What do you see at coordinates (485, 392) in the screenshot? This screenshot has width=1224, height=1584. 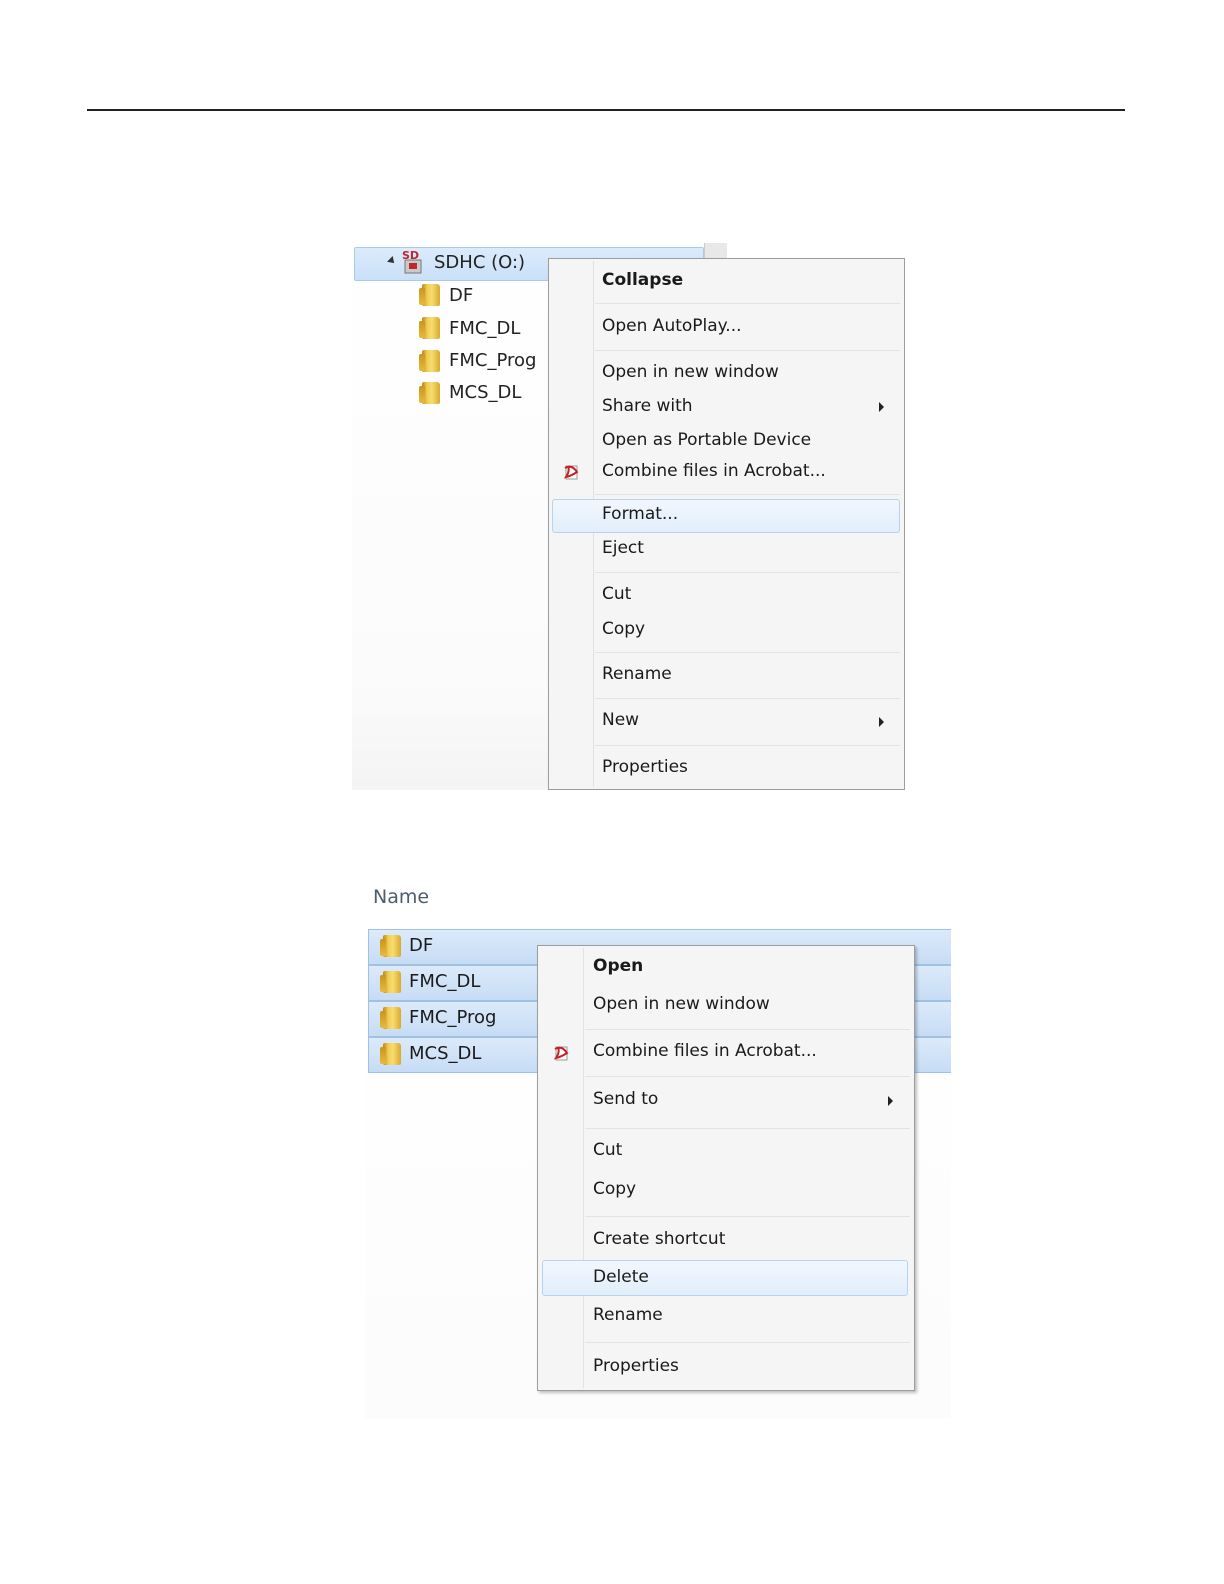 I see `tree-item-folder: MCS_DL` at bounding box center [485, 392].